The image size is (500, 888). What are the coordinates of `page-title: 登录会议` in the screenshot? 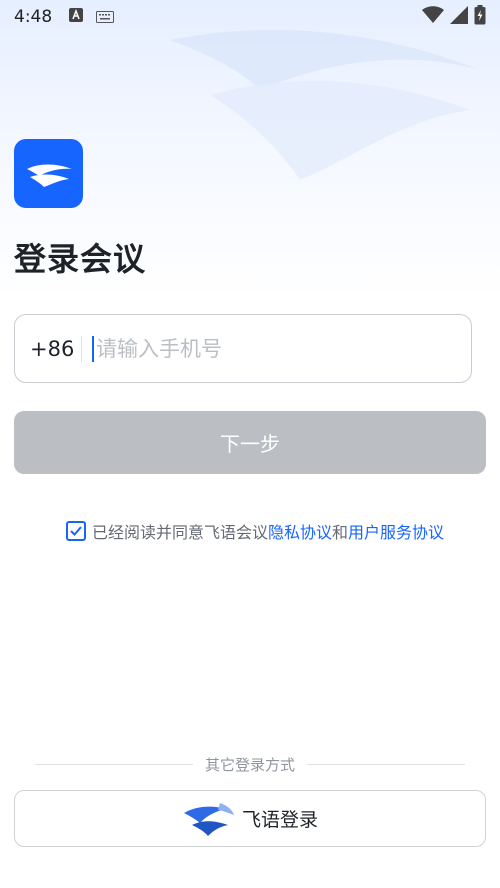 It's located at (80, 259).